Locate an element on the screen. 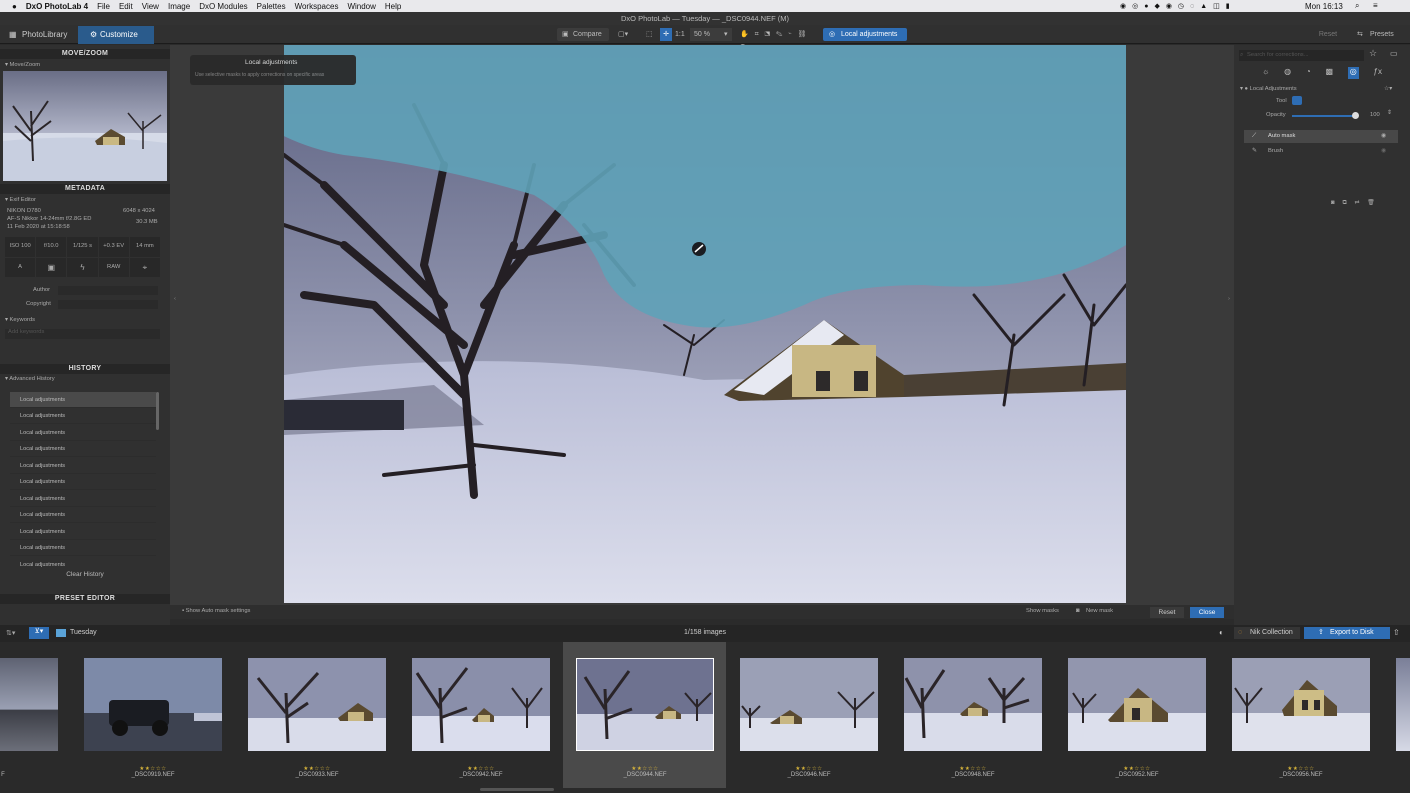 The image size is (1410, 793). menu-image: Image is located at coordinates (179, 6).